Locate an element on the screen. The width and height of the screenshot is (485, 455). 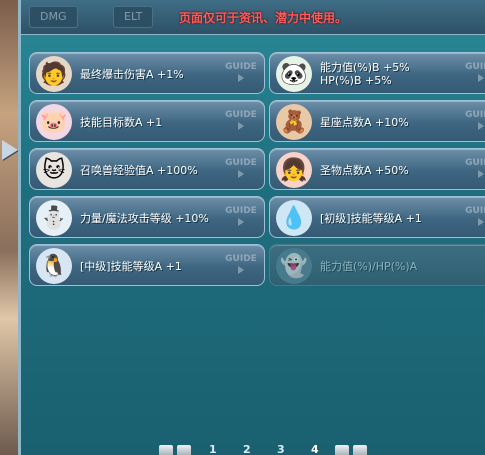
card-slot: 👧 圣物点数A +50% GUIDE is located at coordinates (377, 169).